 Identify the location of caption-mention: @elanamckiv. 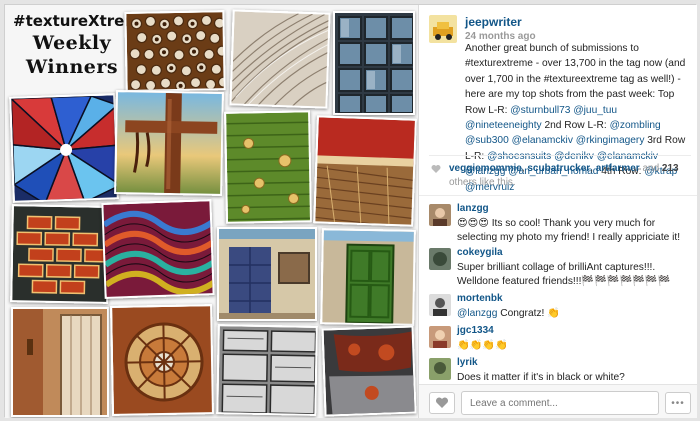
(542, 140).